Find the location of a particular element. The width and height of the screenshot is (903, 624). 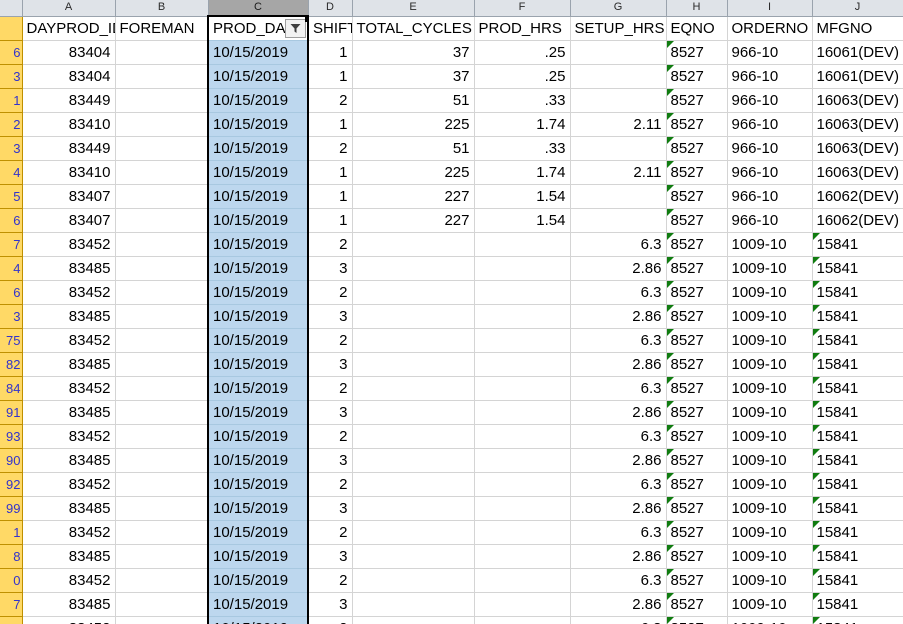

row-header: 5 is located at coordinates (11, 196).